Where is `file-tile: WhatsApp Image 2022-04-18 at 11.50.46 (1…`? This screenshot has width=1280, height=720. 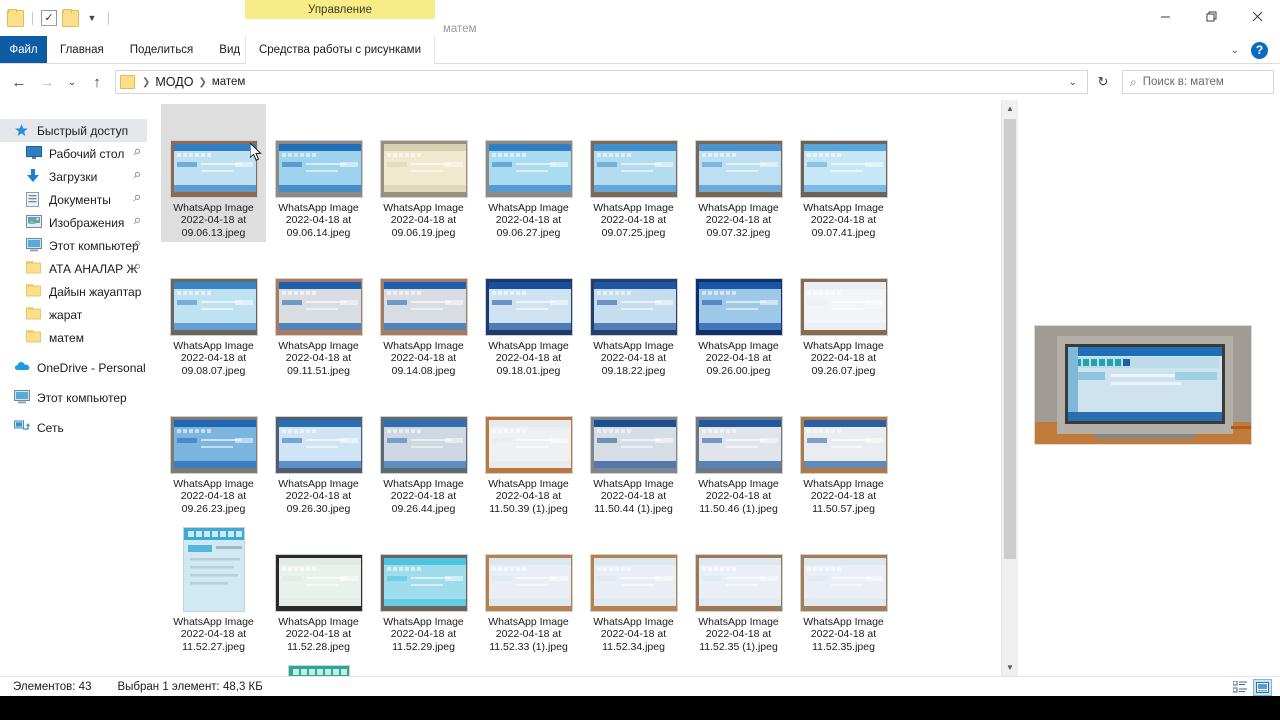 file-tile: WhatsApp Image 2022-04-18 at 11.50.46 (1… is located at coordinates (738, 449).